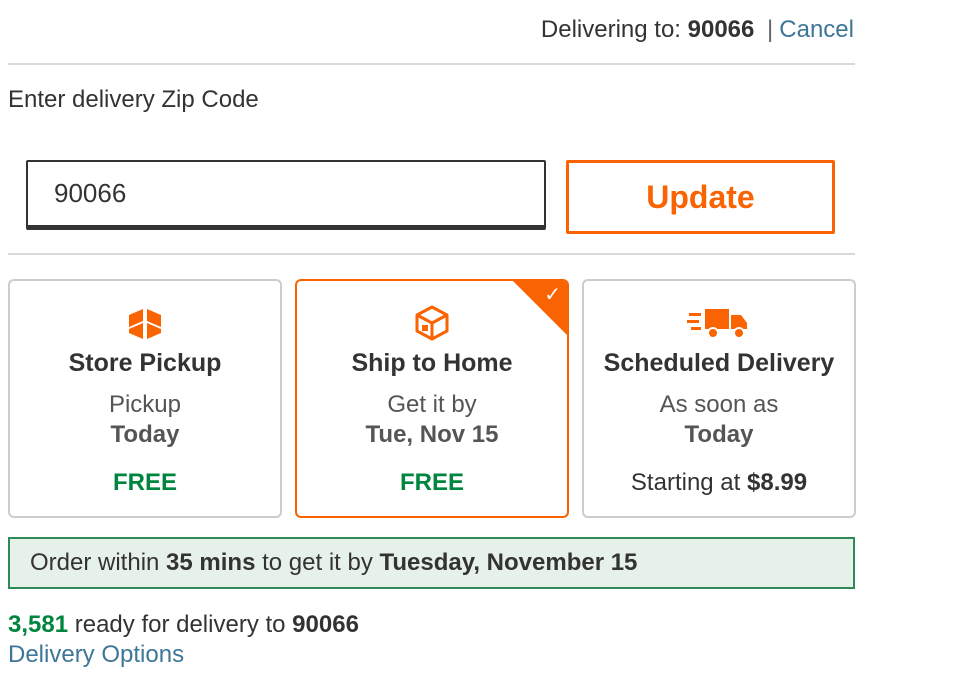  What do you see at coordinates (508, 562) in the screenshot?
I see `banner-date: Tuesday, November 15` at bounding box center [508, 562].